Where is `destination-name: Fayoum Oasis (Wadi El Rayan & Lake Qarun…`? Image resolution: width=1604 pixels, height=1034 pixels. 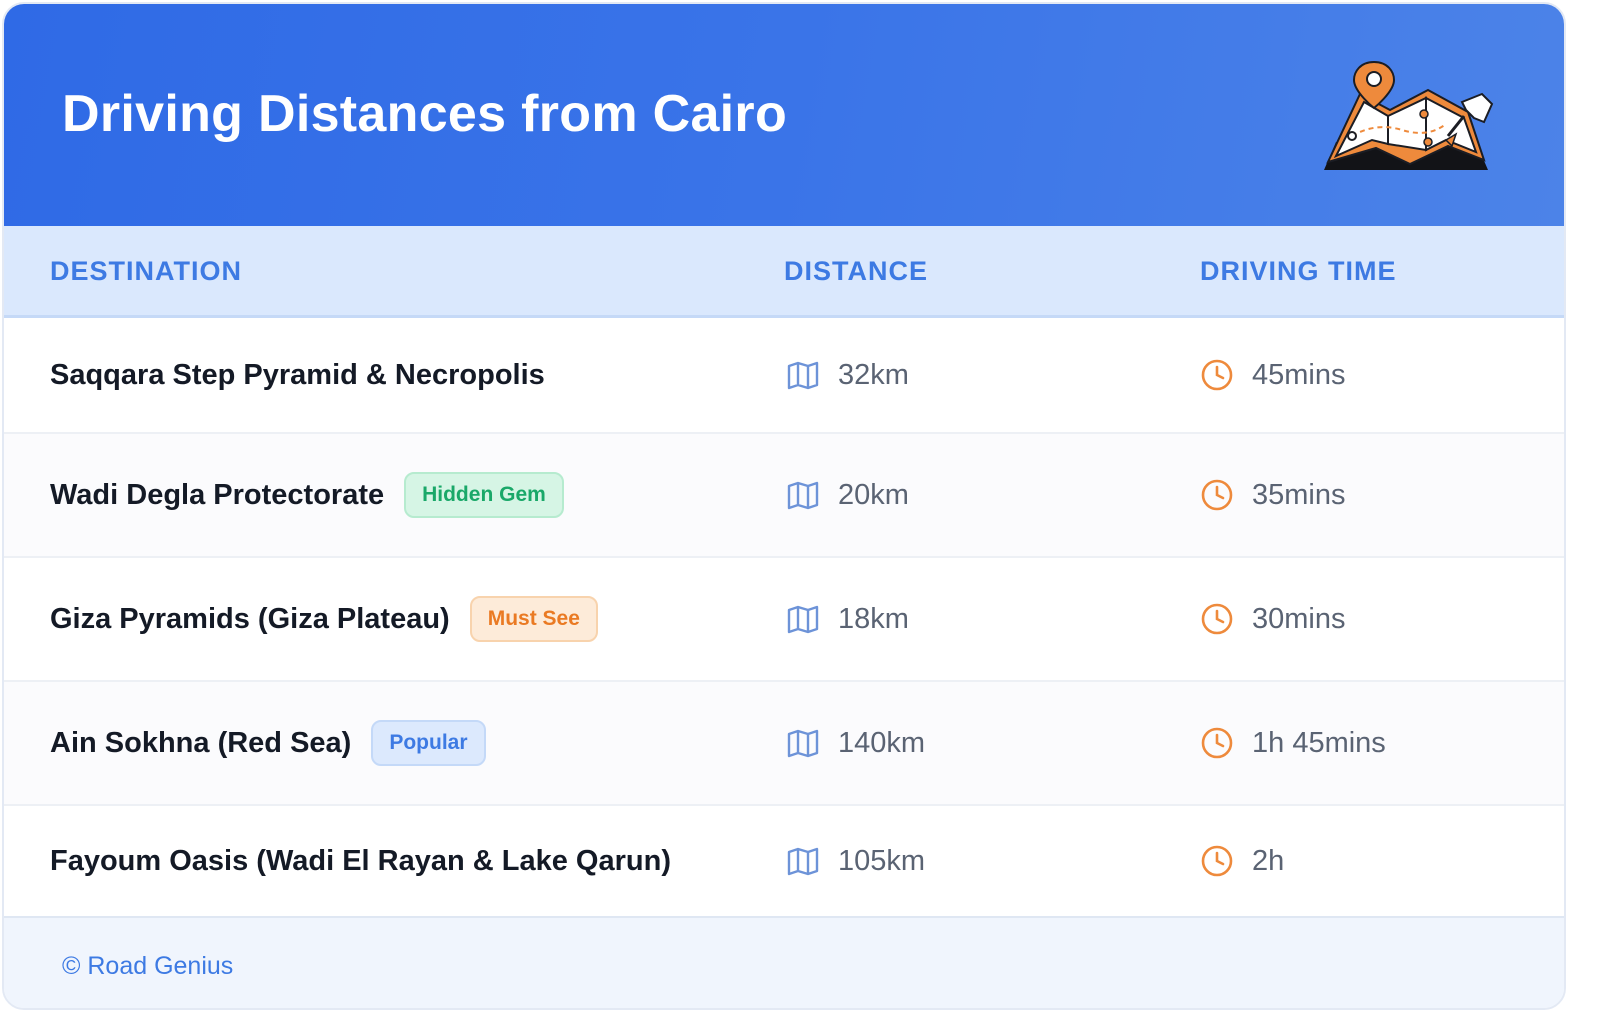 destination-name: Fayoum Oasis (Wadi El Rayan & Lake Qarun… is located at coordinates (360, 860).